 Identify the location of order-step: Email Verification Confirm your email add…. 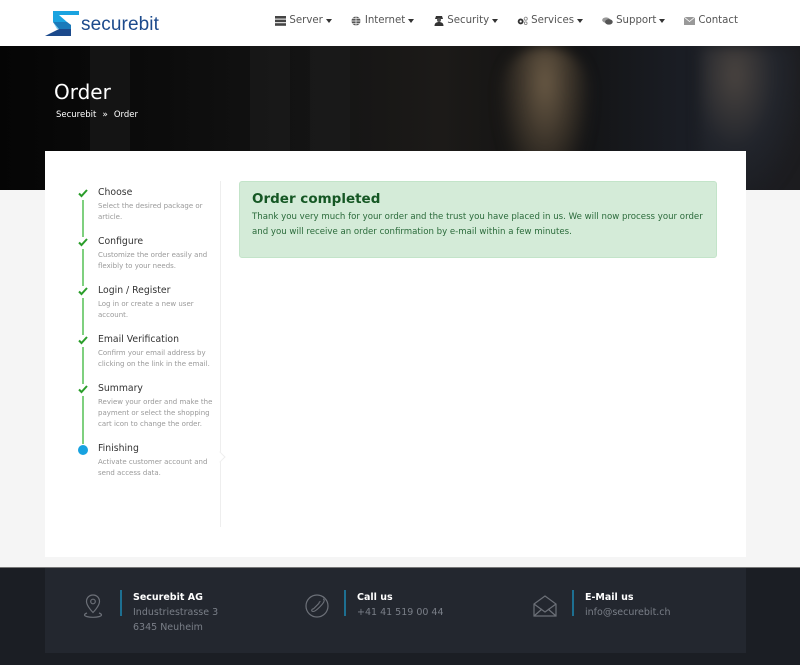
(150, 359).